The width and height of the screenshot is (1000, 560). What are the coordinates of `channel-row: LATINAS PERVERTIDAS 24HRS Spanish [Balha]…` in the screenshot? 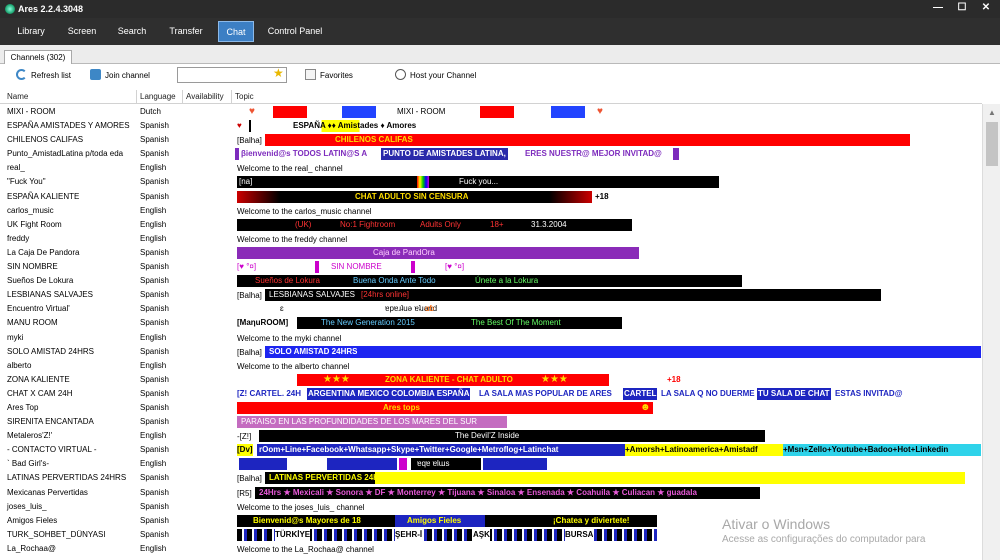 It's located at (491, 478).